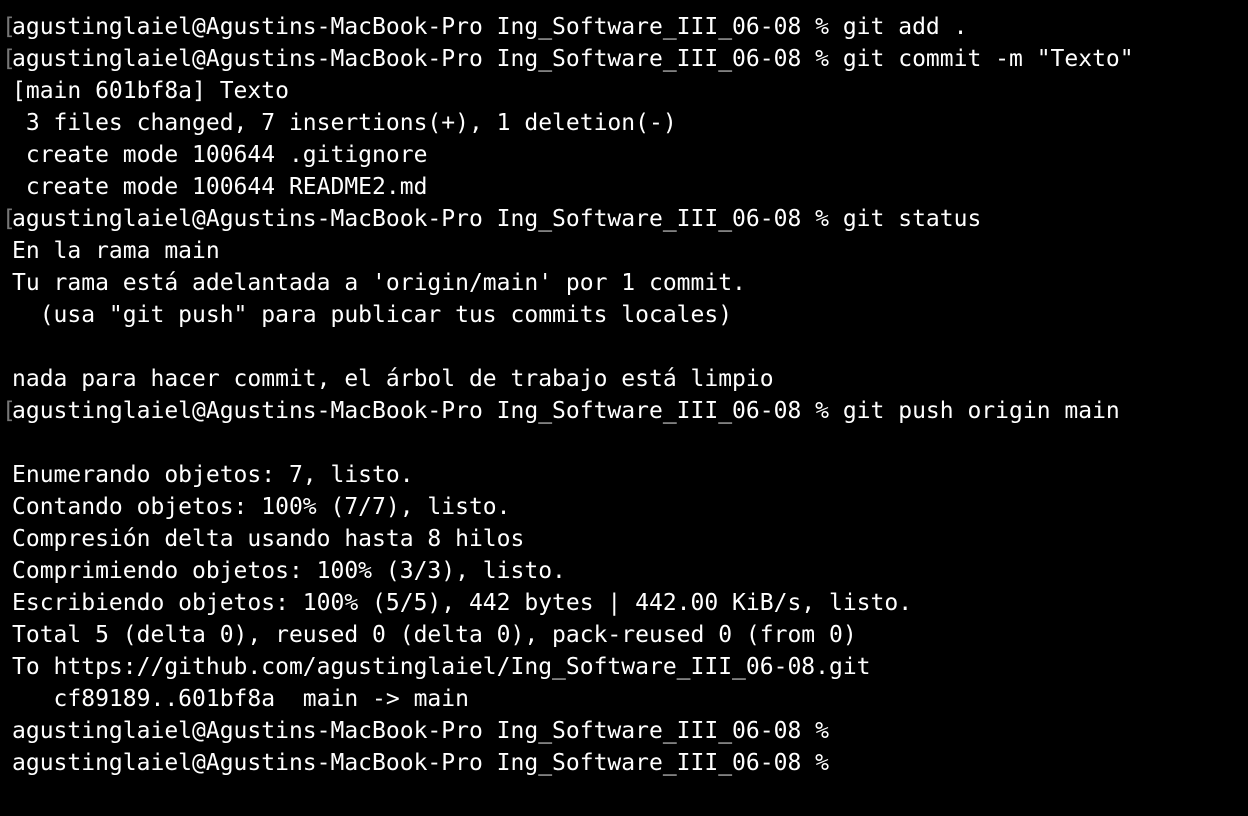  Describe the element at coordinates (213, 475) in the screenshot. I see `terminal-line: Enumerando objetos: 7, listo.` at that location.